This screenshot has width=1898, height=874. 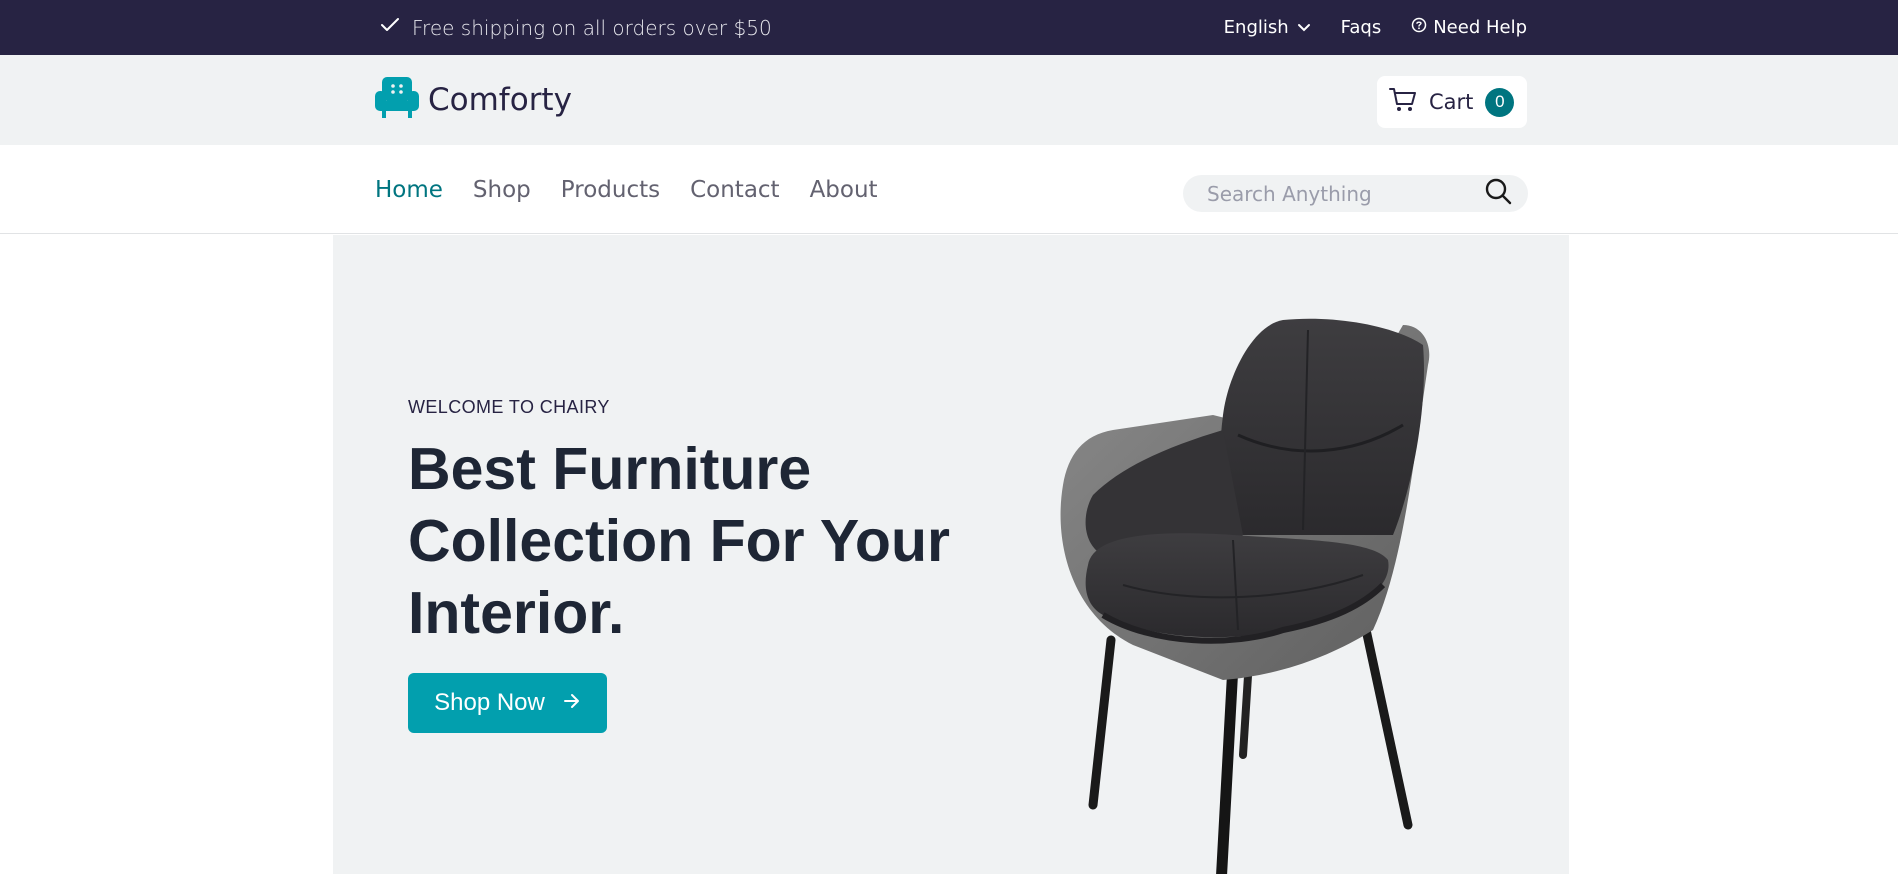 I want to click on language-select: English, so click(x=1267, y=27).